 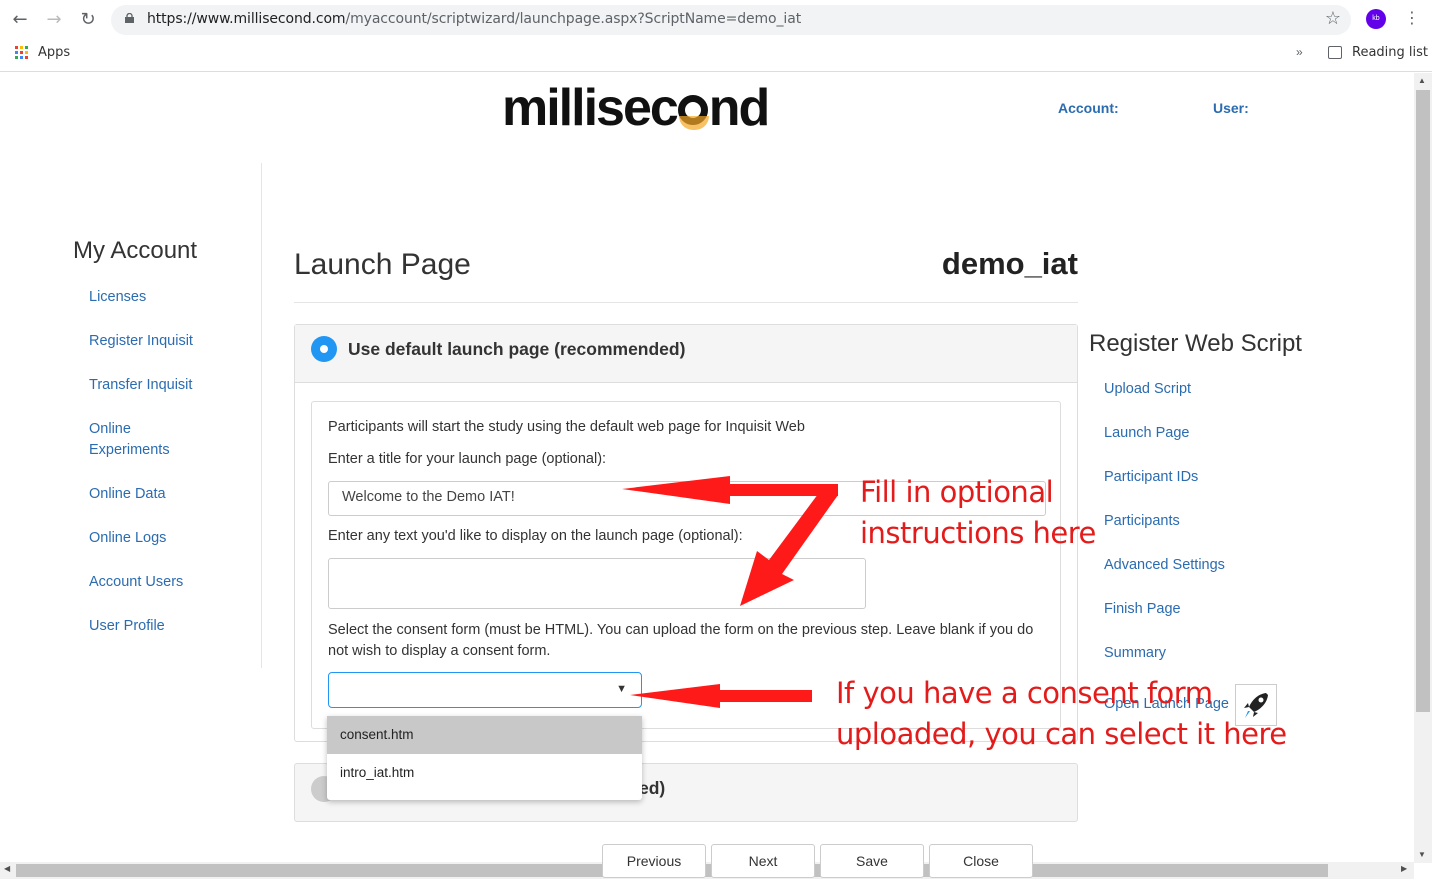 What do you see at coordinates (872, 861) in the screenshot?
I see `save-button: Save` at bounding box center [872, 861].